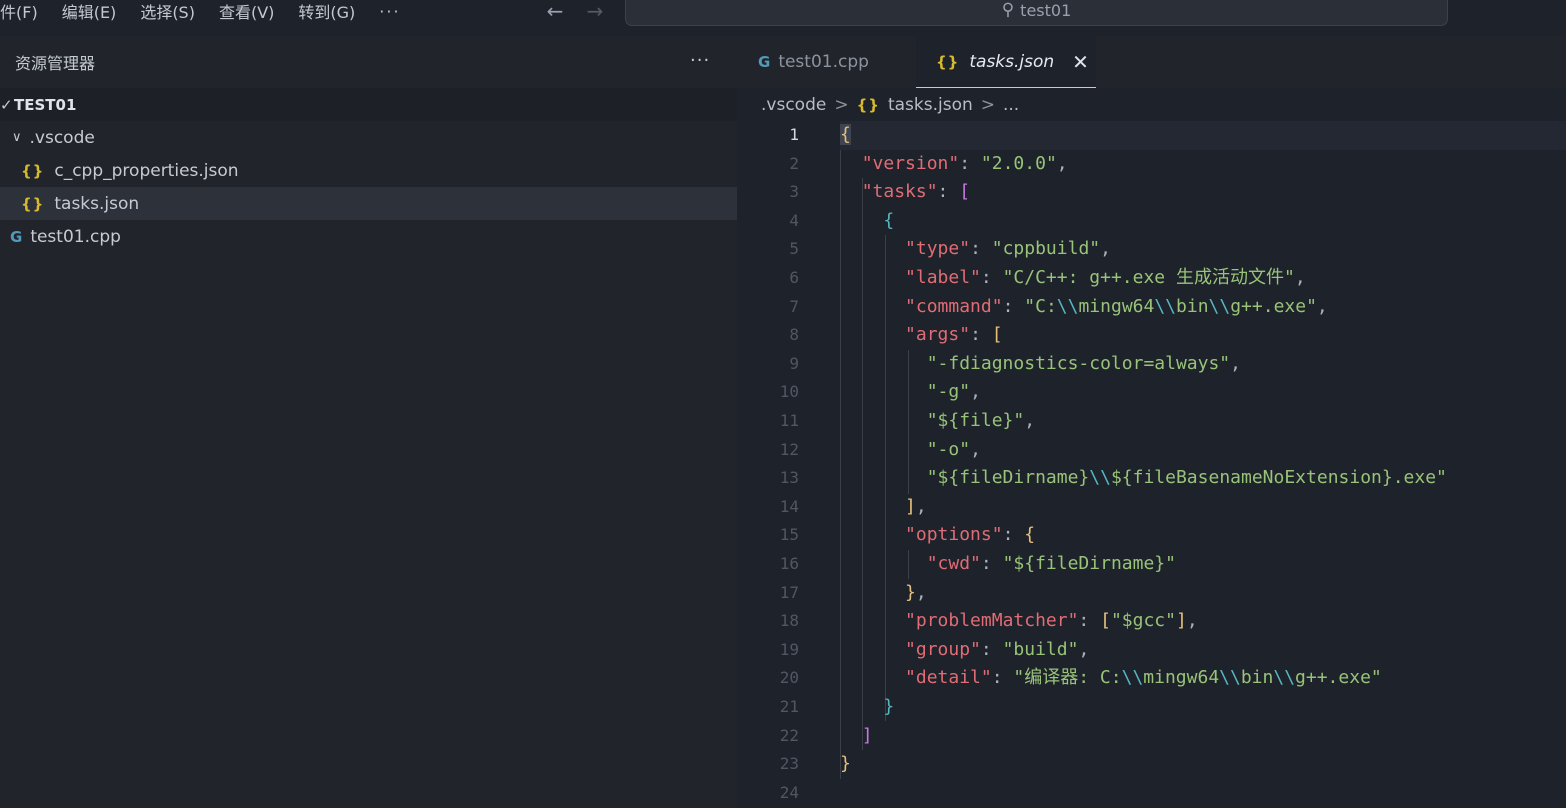  Describe the element at coordinates (89, 11) in the screenshot. I see `menu-edit: 编辑(E)` at that location.